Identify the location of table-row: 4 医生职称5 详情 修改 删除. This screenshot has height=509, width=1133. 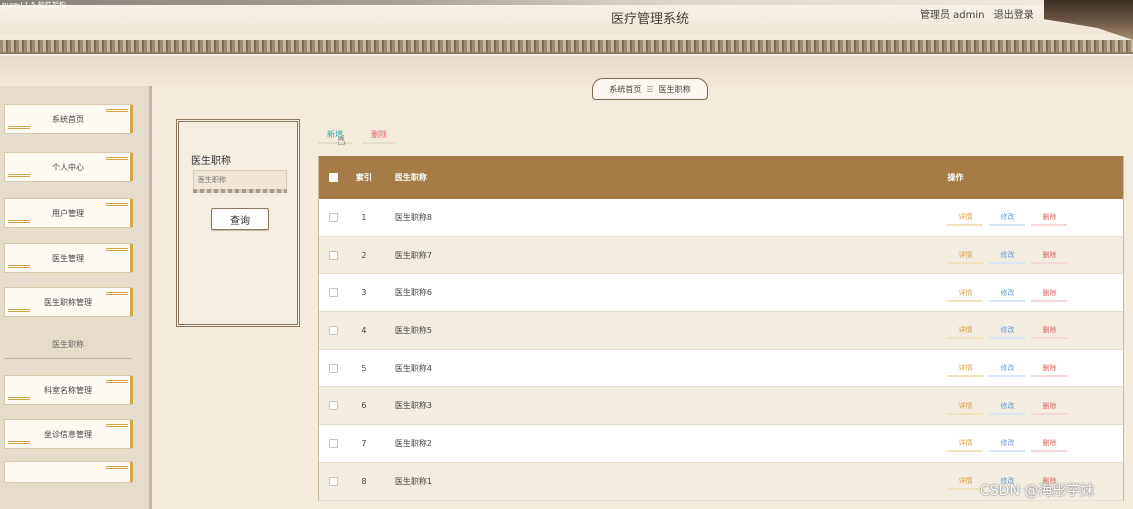
(721, 331).